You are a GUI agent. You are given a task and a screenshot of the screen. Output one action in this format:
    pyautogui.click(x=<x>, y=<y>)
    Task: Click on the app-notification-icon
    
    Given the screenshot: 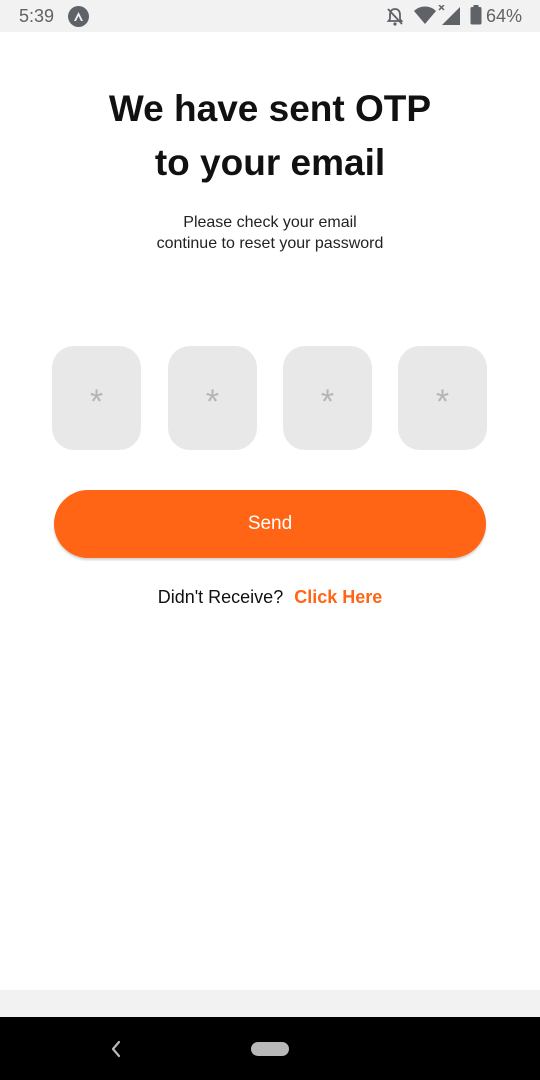 What is the action you would take?
    pyautogui.click(x=78, y=16)
    